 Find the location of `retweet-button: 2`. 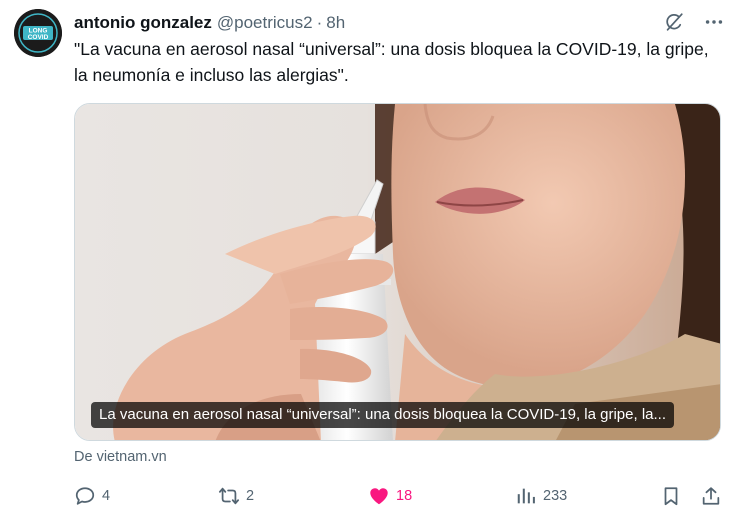

retweet-button: 2 is located at coordinates (236, 496).